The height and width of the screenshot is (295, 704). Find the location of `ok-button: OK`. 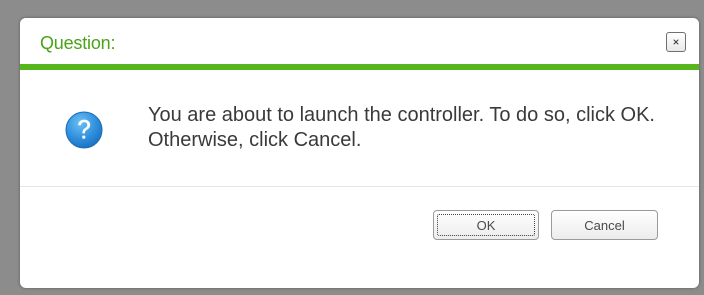

ok-button: OK is located at coordinates (486, 225).